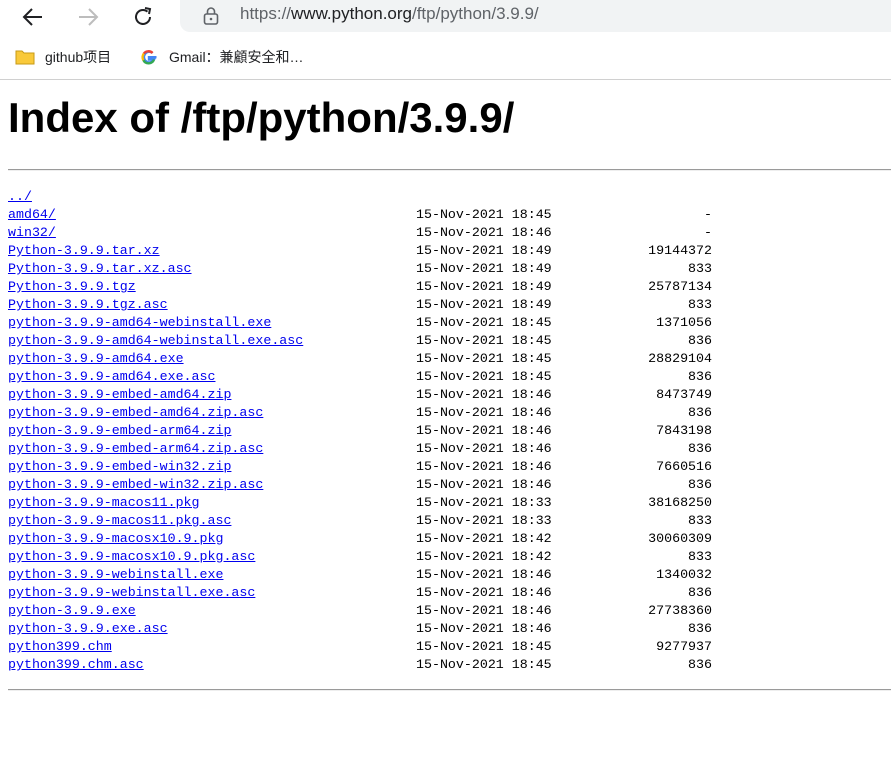 The width and height of the screenshot is (891, 761). Describe the element at coordinates (72, 287) in the screenshot. I see `file-link: Python-3.9.9.tgz` at that location.